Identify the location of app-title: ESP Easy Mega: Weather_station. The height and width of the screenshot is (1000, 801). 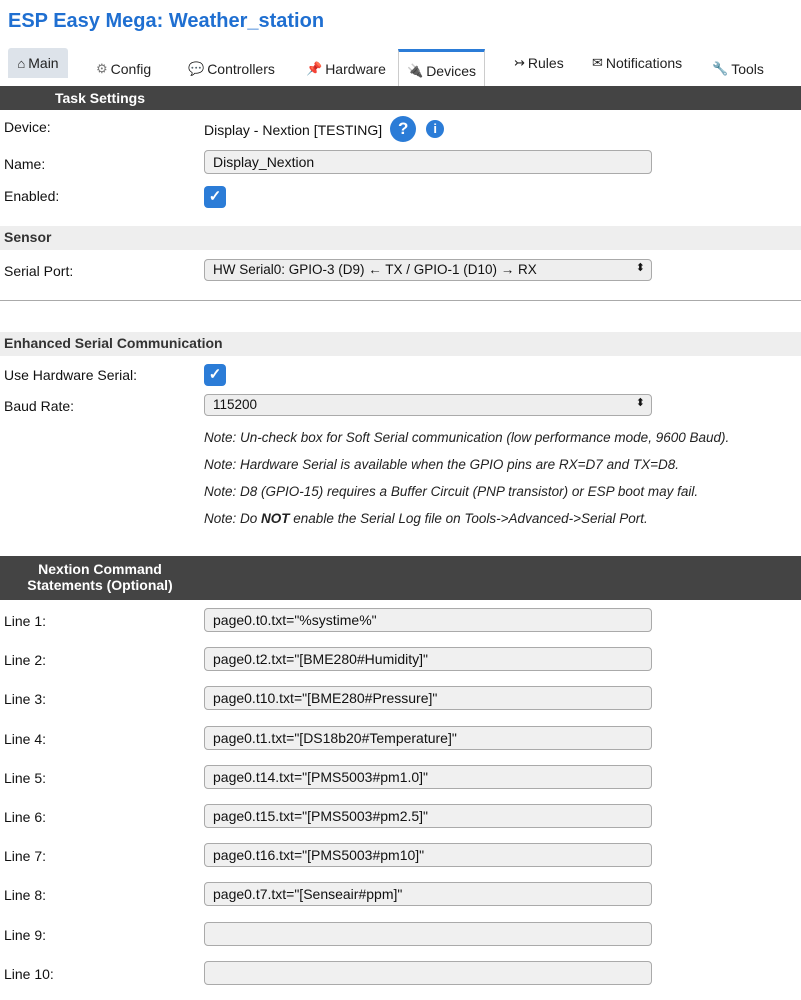
(166, 21).